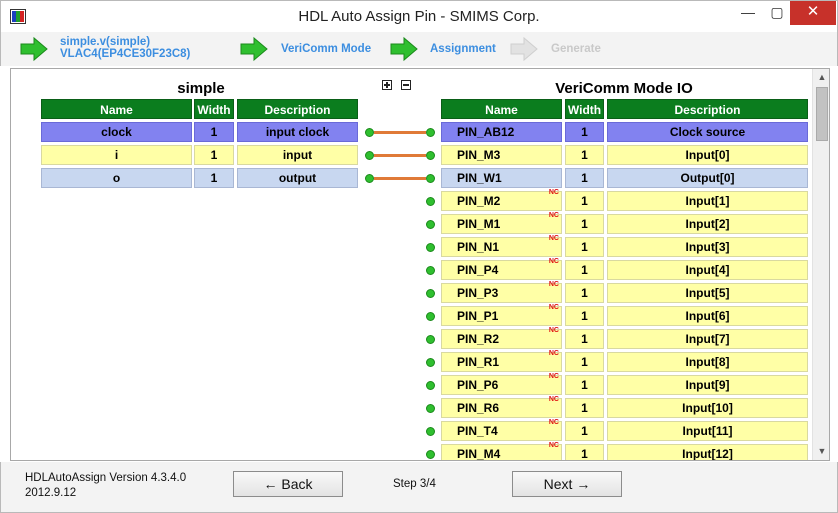 The image size is (838, 513). I want to click on io-pin-name: PIN_W1, so click(501, 178).